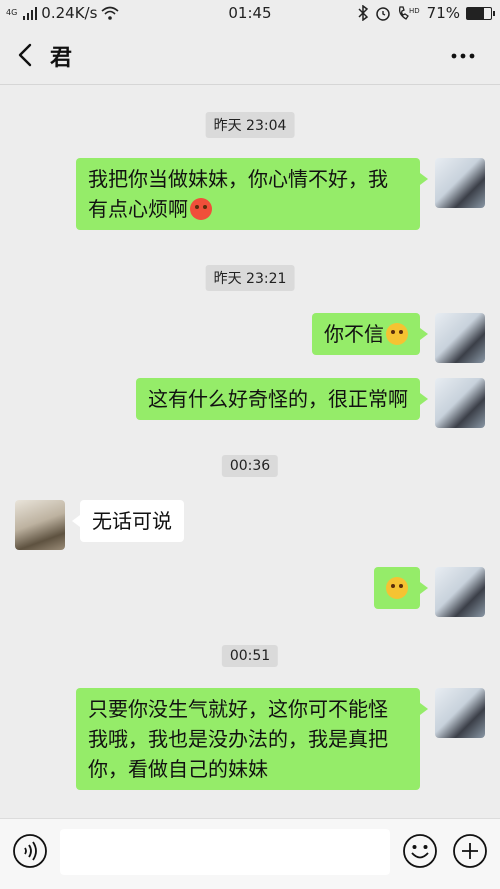 This screenshot has height=889, width=500. Describe the element at coordinates (225, 852) in the screenshot. I see `message-input` at that location.